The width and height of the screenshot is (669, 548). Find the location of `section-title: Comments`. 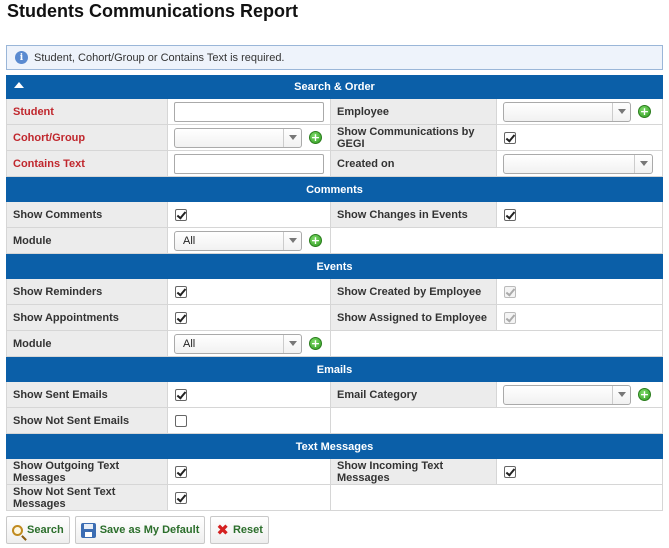

section-title: Comments is located at coordinates (334, 189).